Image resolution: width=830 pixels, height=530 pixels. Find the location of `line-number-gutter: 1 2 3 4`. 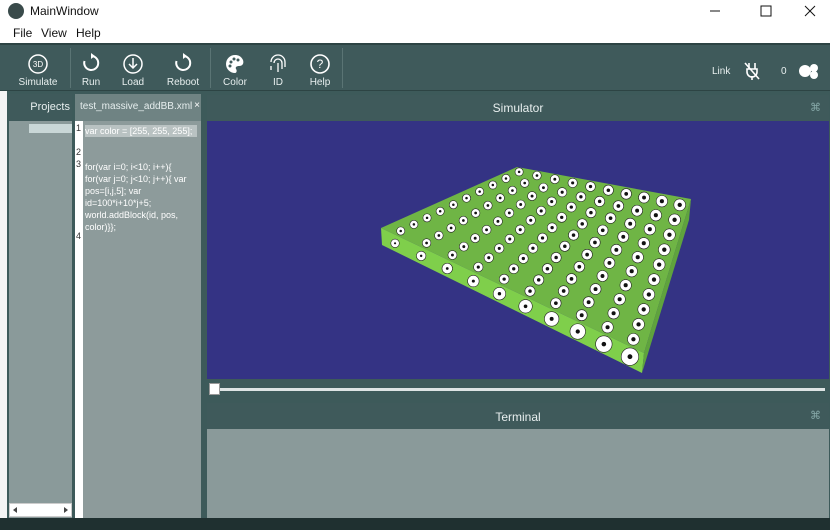

line-number-gutter: 1 2 3 4 is located at coordinates (79, 319).